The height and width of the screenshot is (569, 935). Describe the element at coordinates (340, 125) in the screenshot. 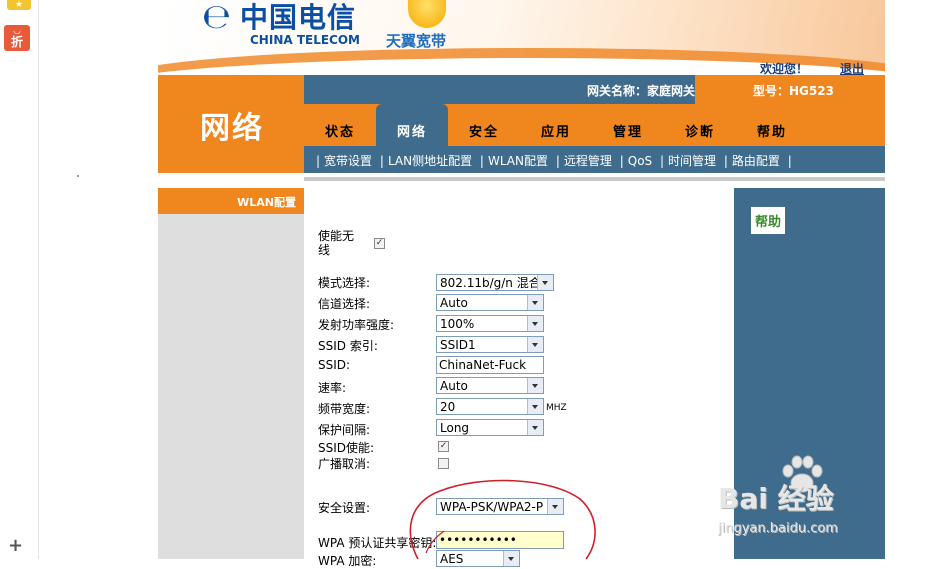

I see `tab-status: 状态` at that location.